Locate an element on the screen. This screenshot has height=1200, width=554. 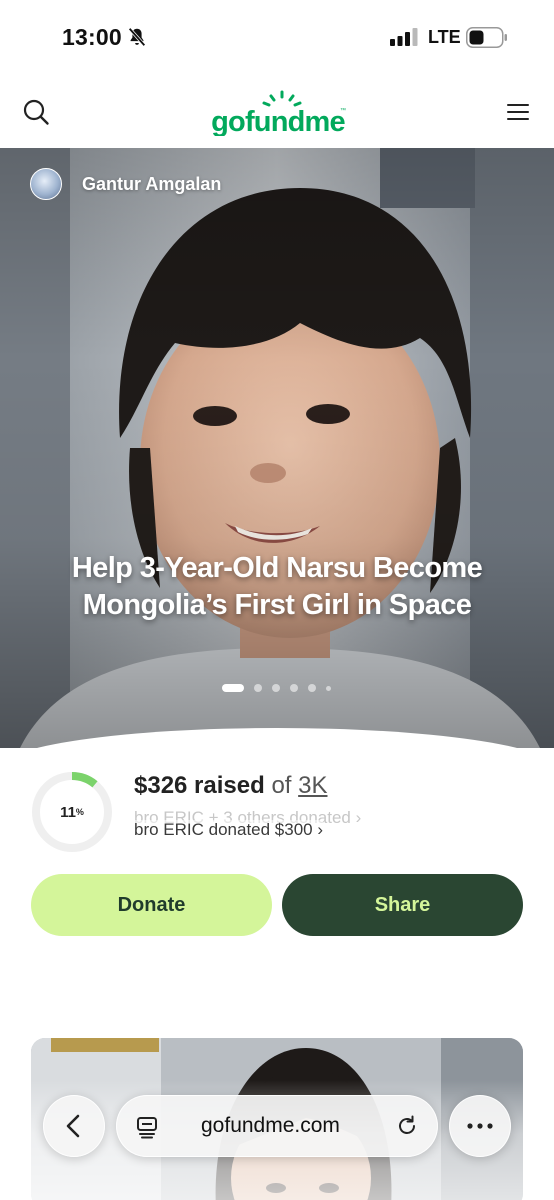
carousel-dot-active is located at coordinates (233, 688).